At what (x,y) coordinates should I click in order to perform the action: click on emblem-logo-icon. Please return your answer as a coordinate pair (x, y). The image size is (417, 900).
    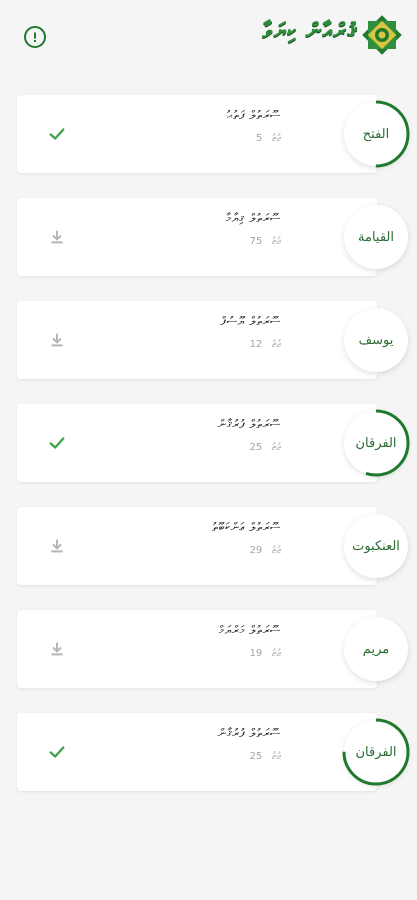
    Looking at the image, I should click on (382, 35).